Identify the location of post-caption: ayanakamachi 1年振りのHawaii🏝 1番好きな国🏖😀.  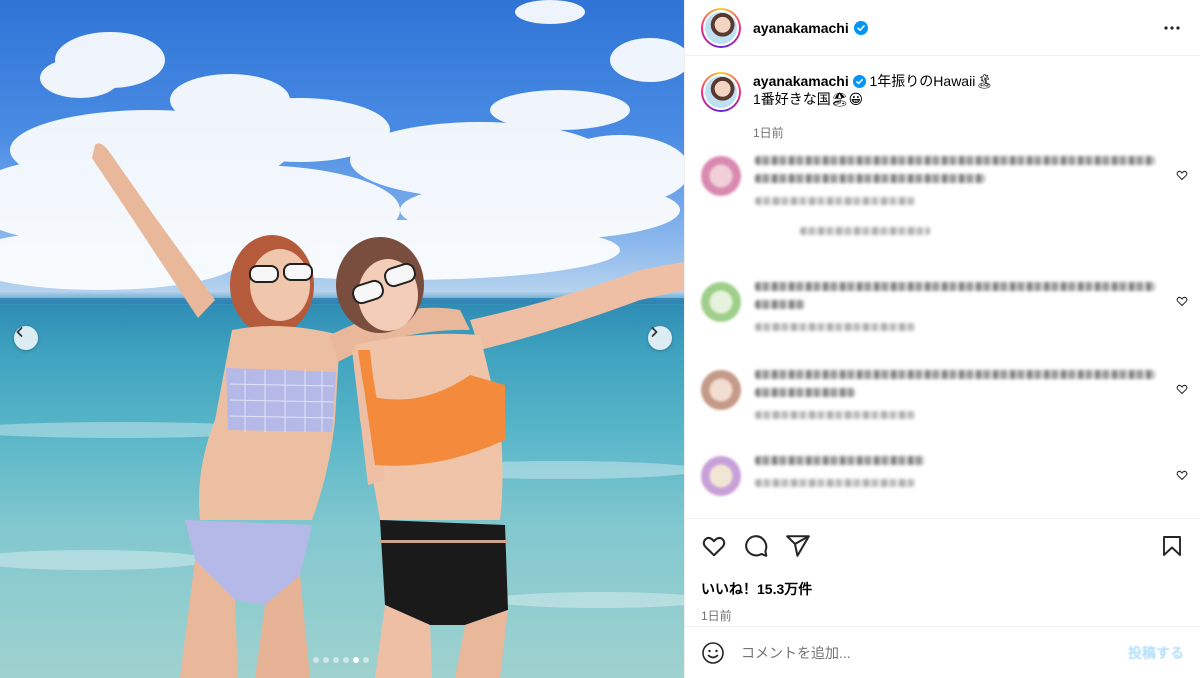
(942, 84).